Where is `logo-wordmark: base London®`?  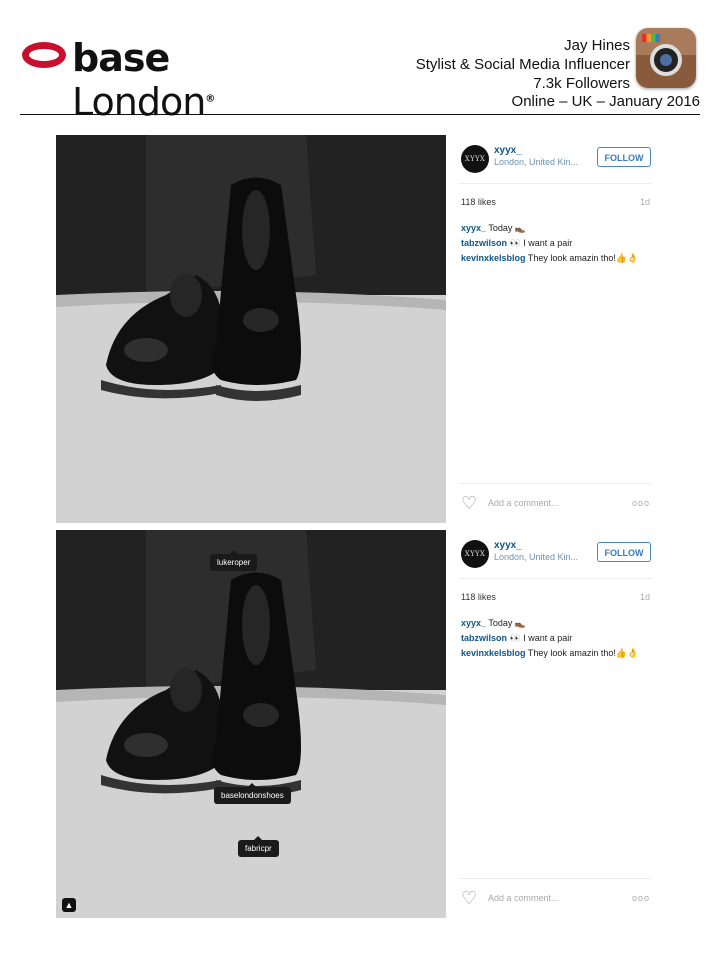 logo-wordmark: base London® is located at coordinates (143, 80).